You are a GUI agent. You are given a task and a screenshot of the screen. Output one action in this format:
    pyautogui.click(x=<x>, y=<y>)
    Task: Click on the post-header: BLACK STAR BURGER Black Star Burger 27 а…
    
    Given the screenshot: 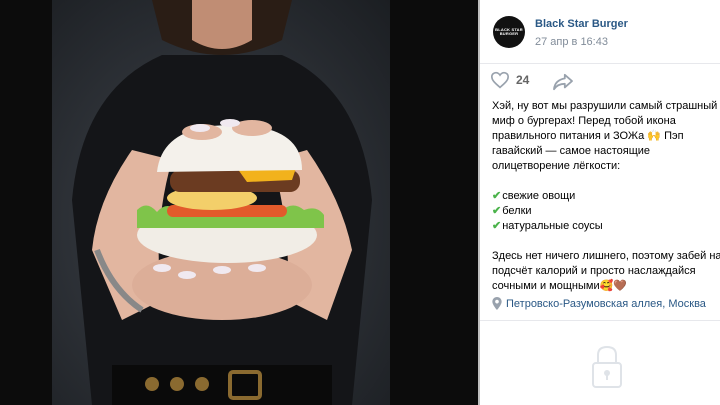 What is the action you would take?
    pyautogui.click(x=600, y=32)
    